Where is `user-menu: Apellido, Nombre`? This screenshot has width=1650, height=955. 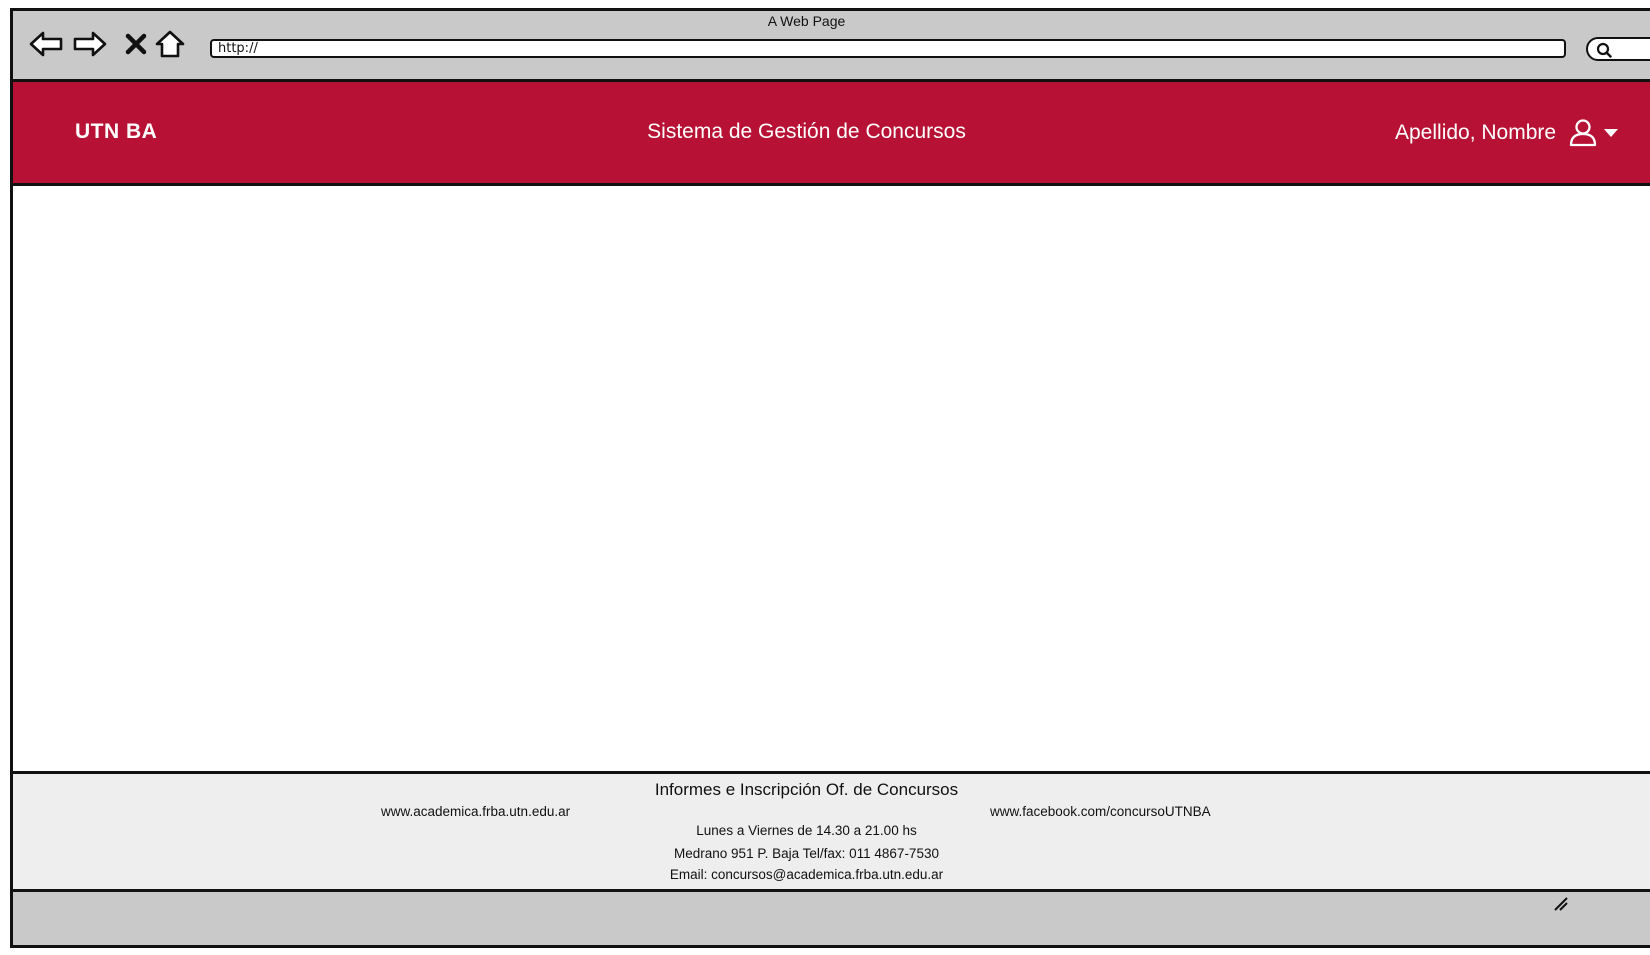
user-menu: Apellido, Nombre is located at coordinates (1507, 133).